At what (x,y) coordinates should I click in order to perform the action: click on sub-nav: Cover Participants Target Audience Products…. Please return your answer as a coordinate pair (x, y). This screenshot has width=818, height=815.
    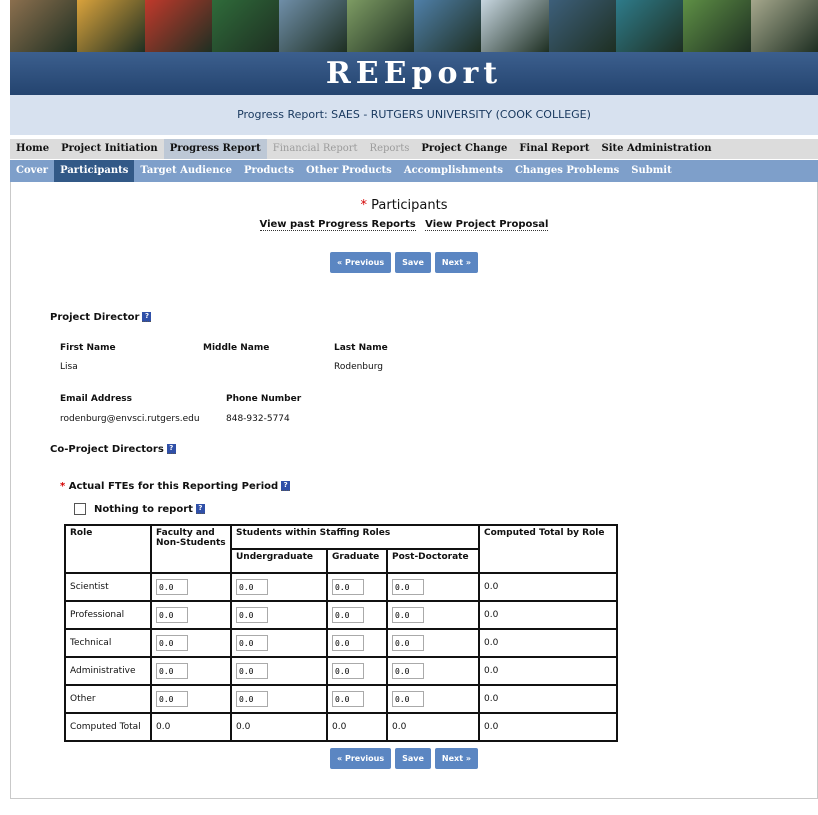
    Looking at the image, I should click on (414, 171).